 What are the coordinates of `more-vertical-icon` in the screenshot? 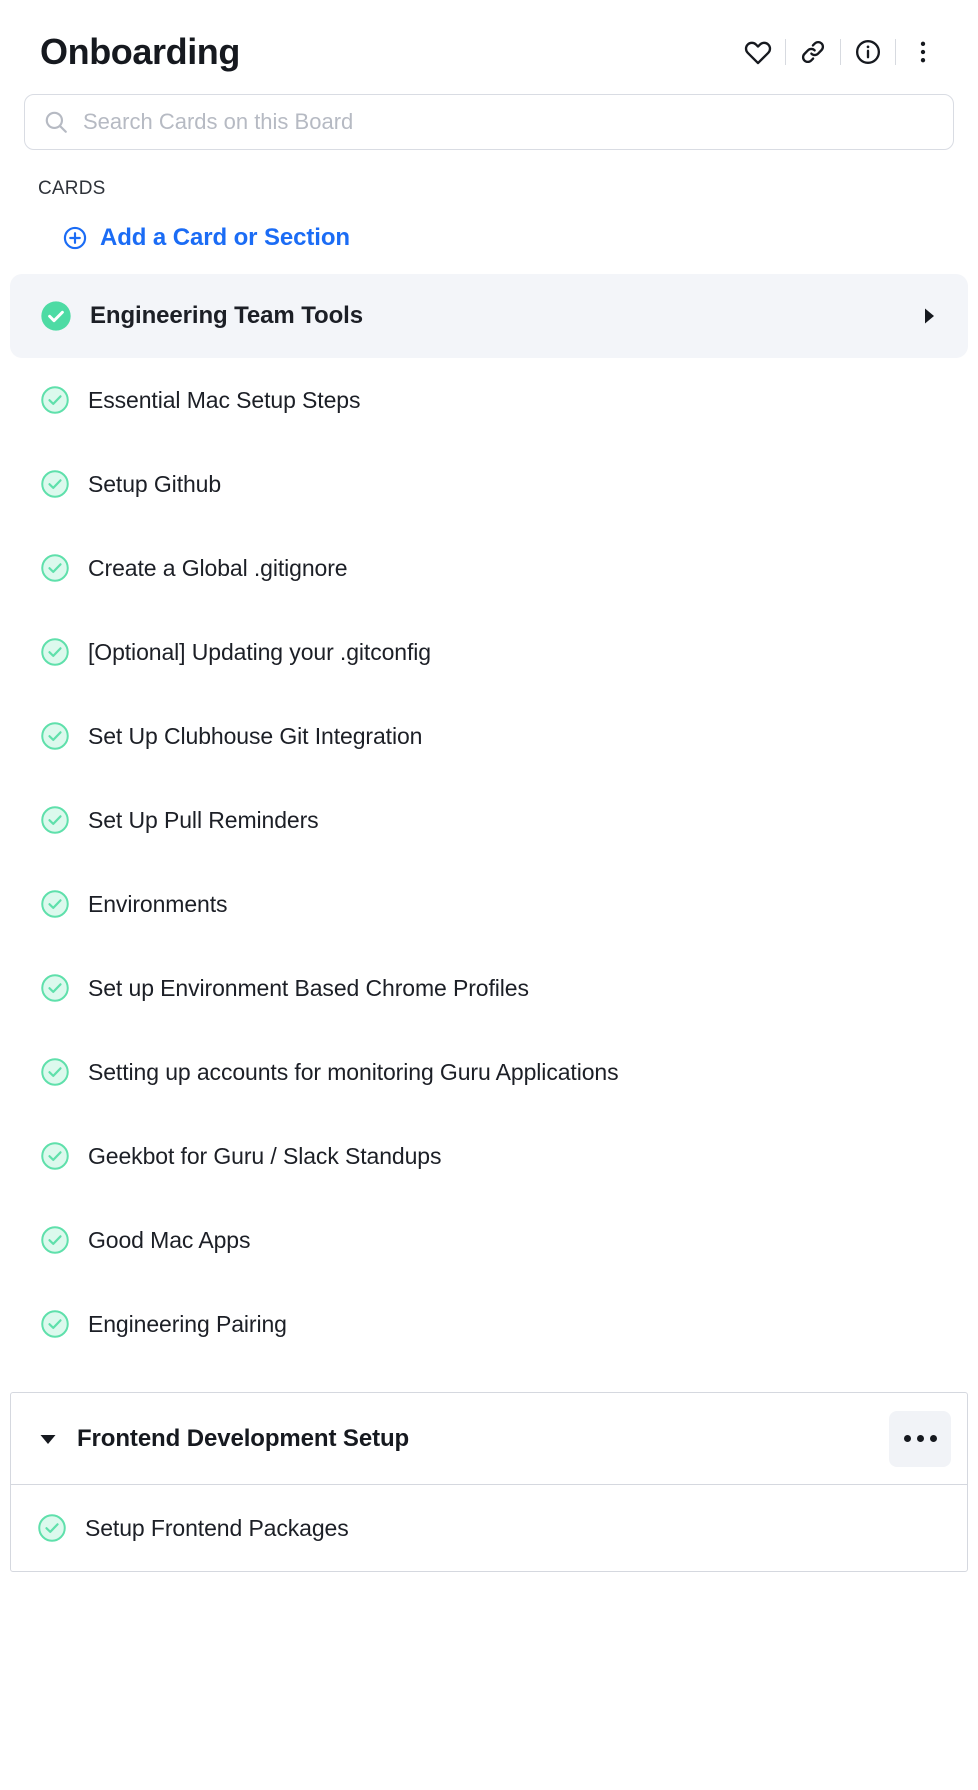 It's located at (923, 52).